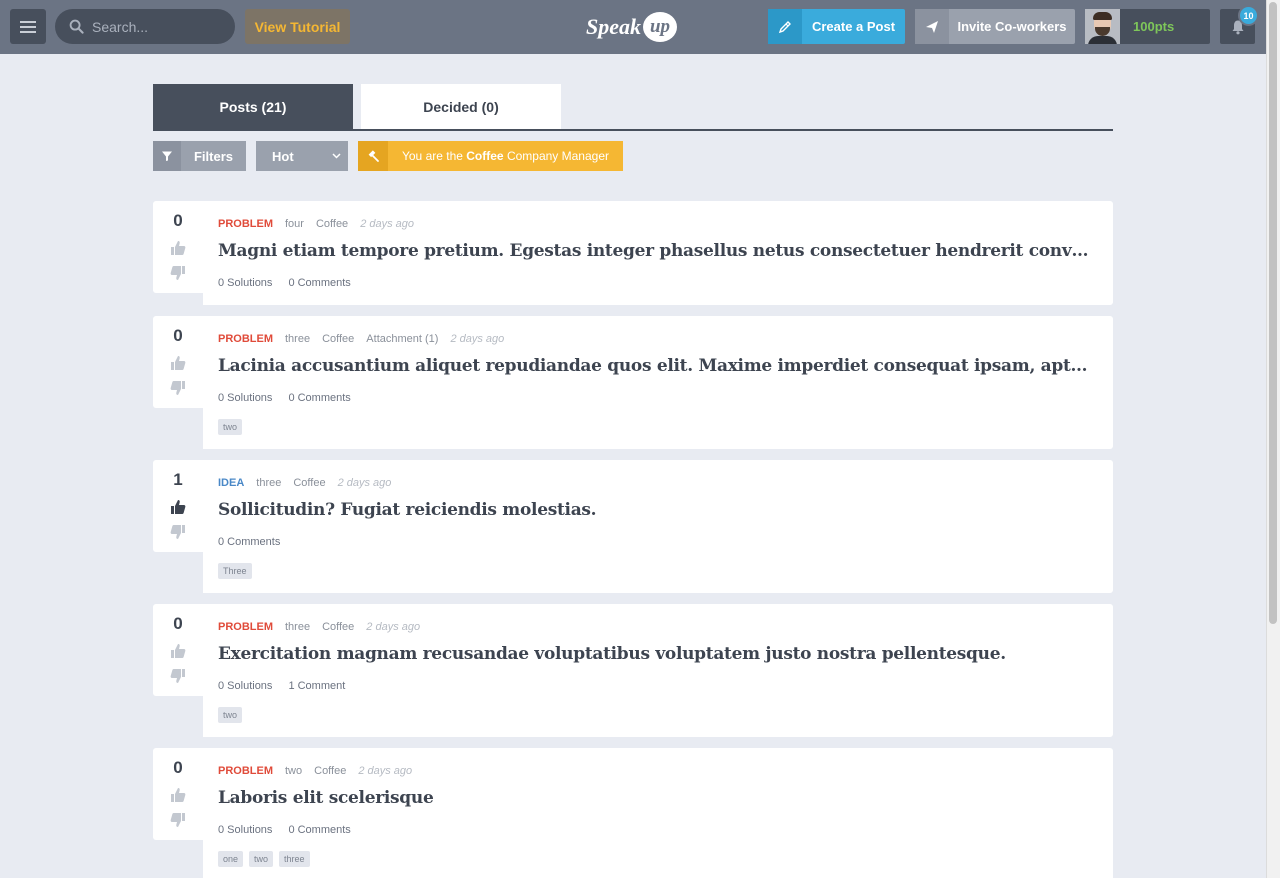 This screenshot has height=878, width=1280. I want to click on post-meta-row: PROBLEM three Coffee 2 days ago, so click(319, 627).